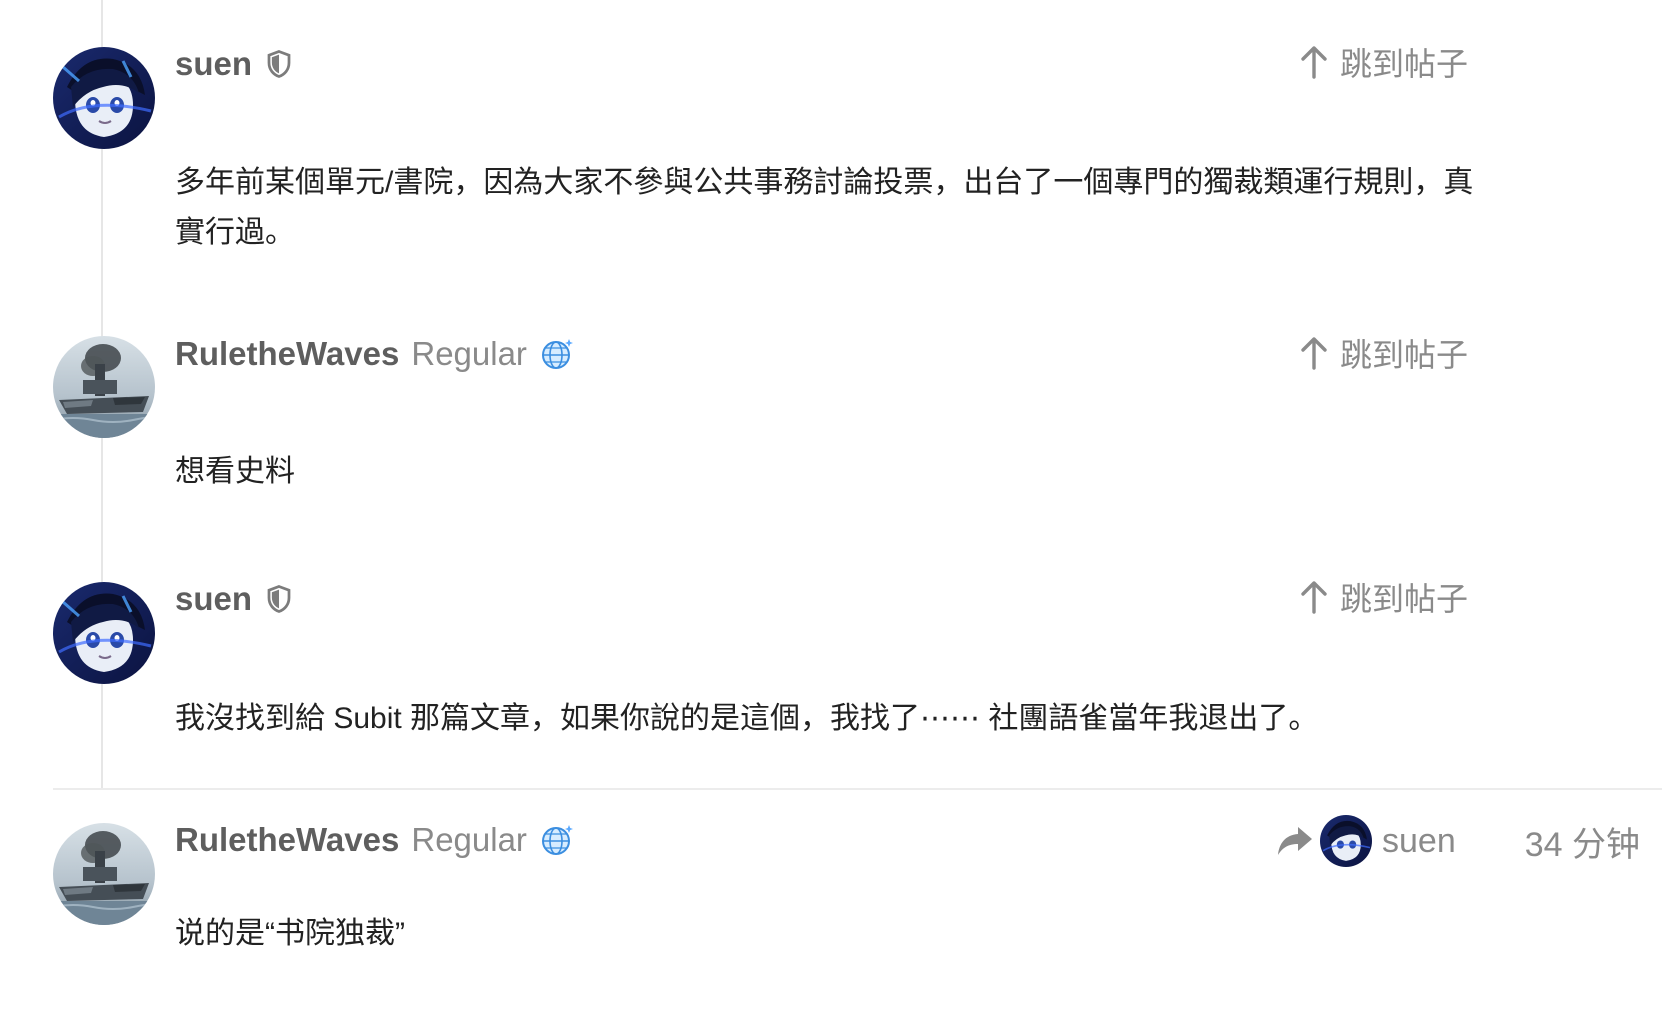 The image size is (1662, 1012). I want to click on reply-to-avatar, so click(1346, 841).